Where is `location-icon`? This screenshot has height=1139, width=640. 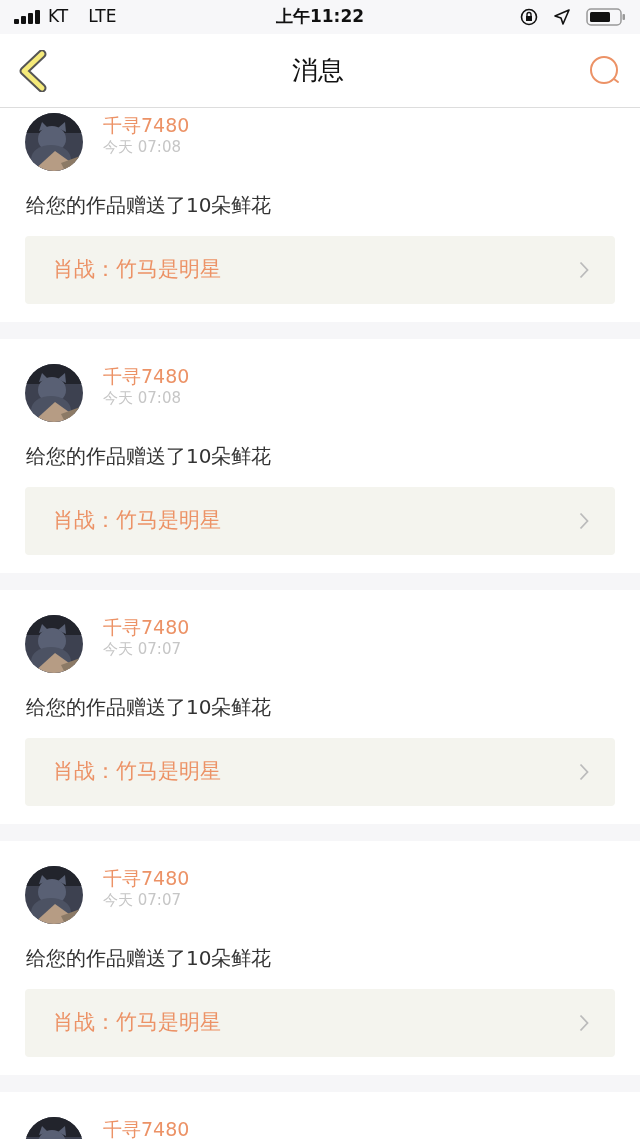 location-icon is located at coordinates (562, 17).